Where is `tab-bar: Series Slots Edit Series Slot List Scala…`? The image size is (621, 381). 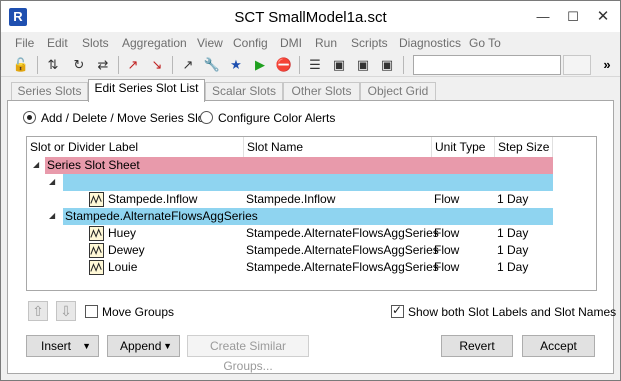 tab-bar: Series Slots Edit Series Slot List Scala… is located at coordinates (310, 90).